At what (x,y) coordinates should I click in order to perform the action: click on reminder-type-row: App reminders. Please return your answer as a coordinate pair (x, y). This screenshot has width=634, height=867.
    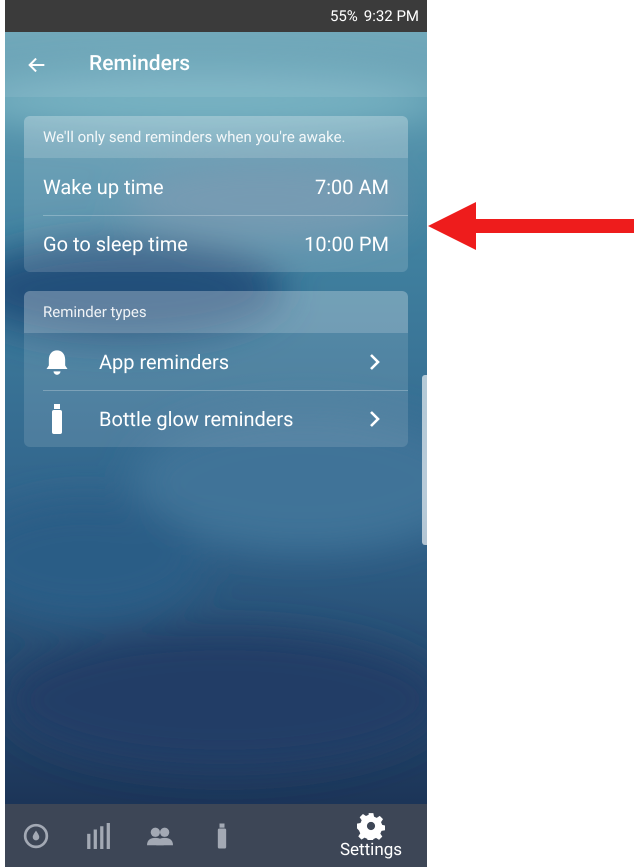
    Looking at the image, I should click on (225, 361).